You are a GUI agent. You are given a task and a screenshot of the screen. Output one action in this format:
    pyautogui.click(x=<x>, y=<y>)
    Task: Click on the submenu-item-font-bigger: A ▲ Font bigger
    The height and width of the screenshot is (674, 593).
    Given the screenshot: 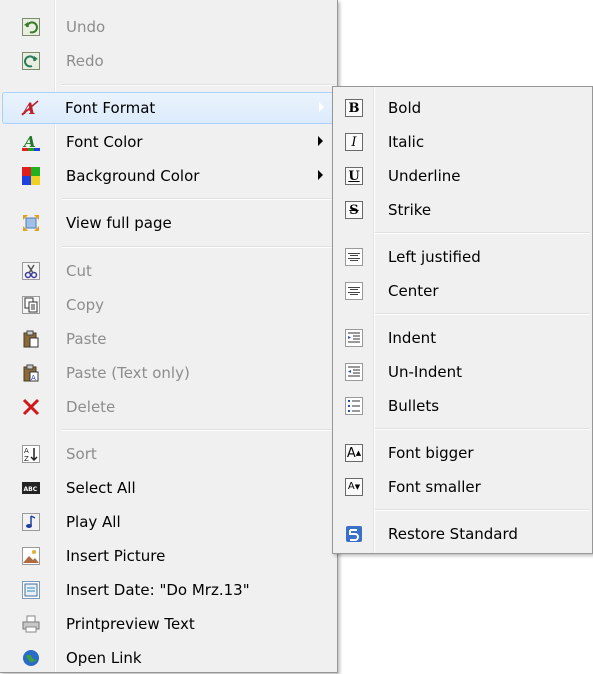 What is the action you would take?
    pyautogui.click(x=462, y=453)
    